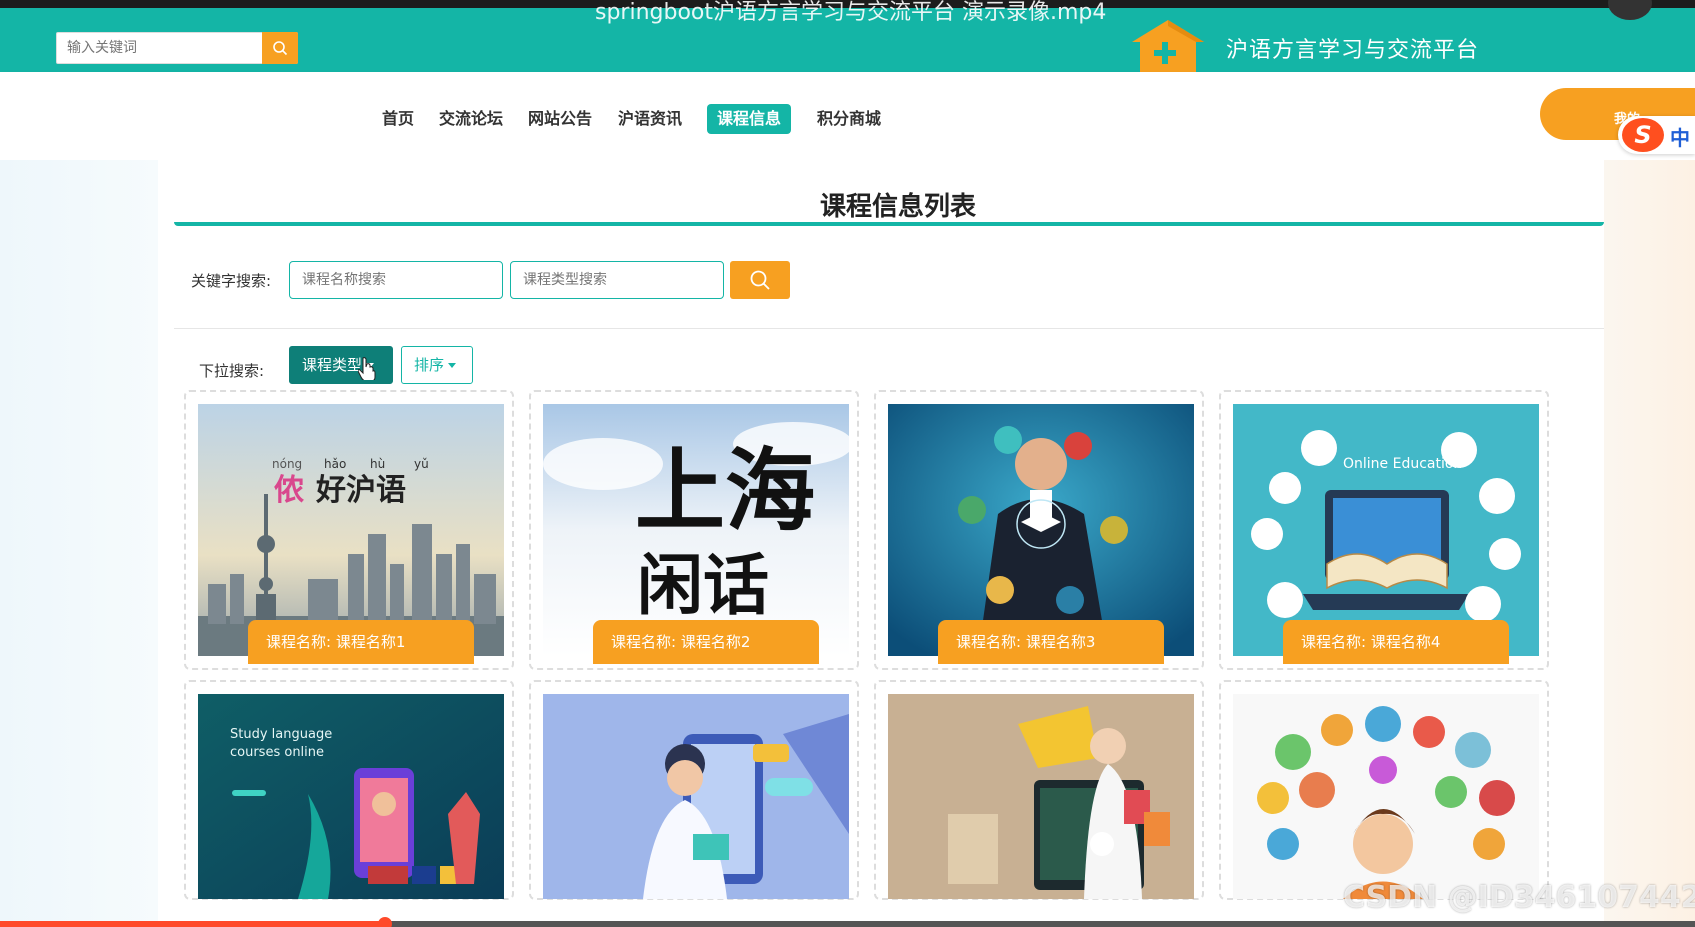  Describe the element at coordinates (889, 224) in the screenshot. I see `title-underline` at that location.